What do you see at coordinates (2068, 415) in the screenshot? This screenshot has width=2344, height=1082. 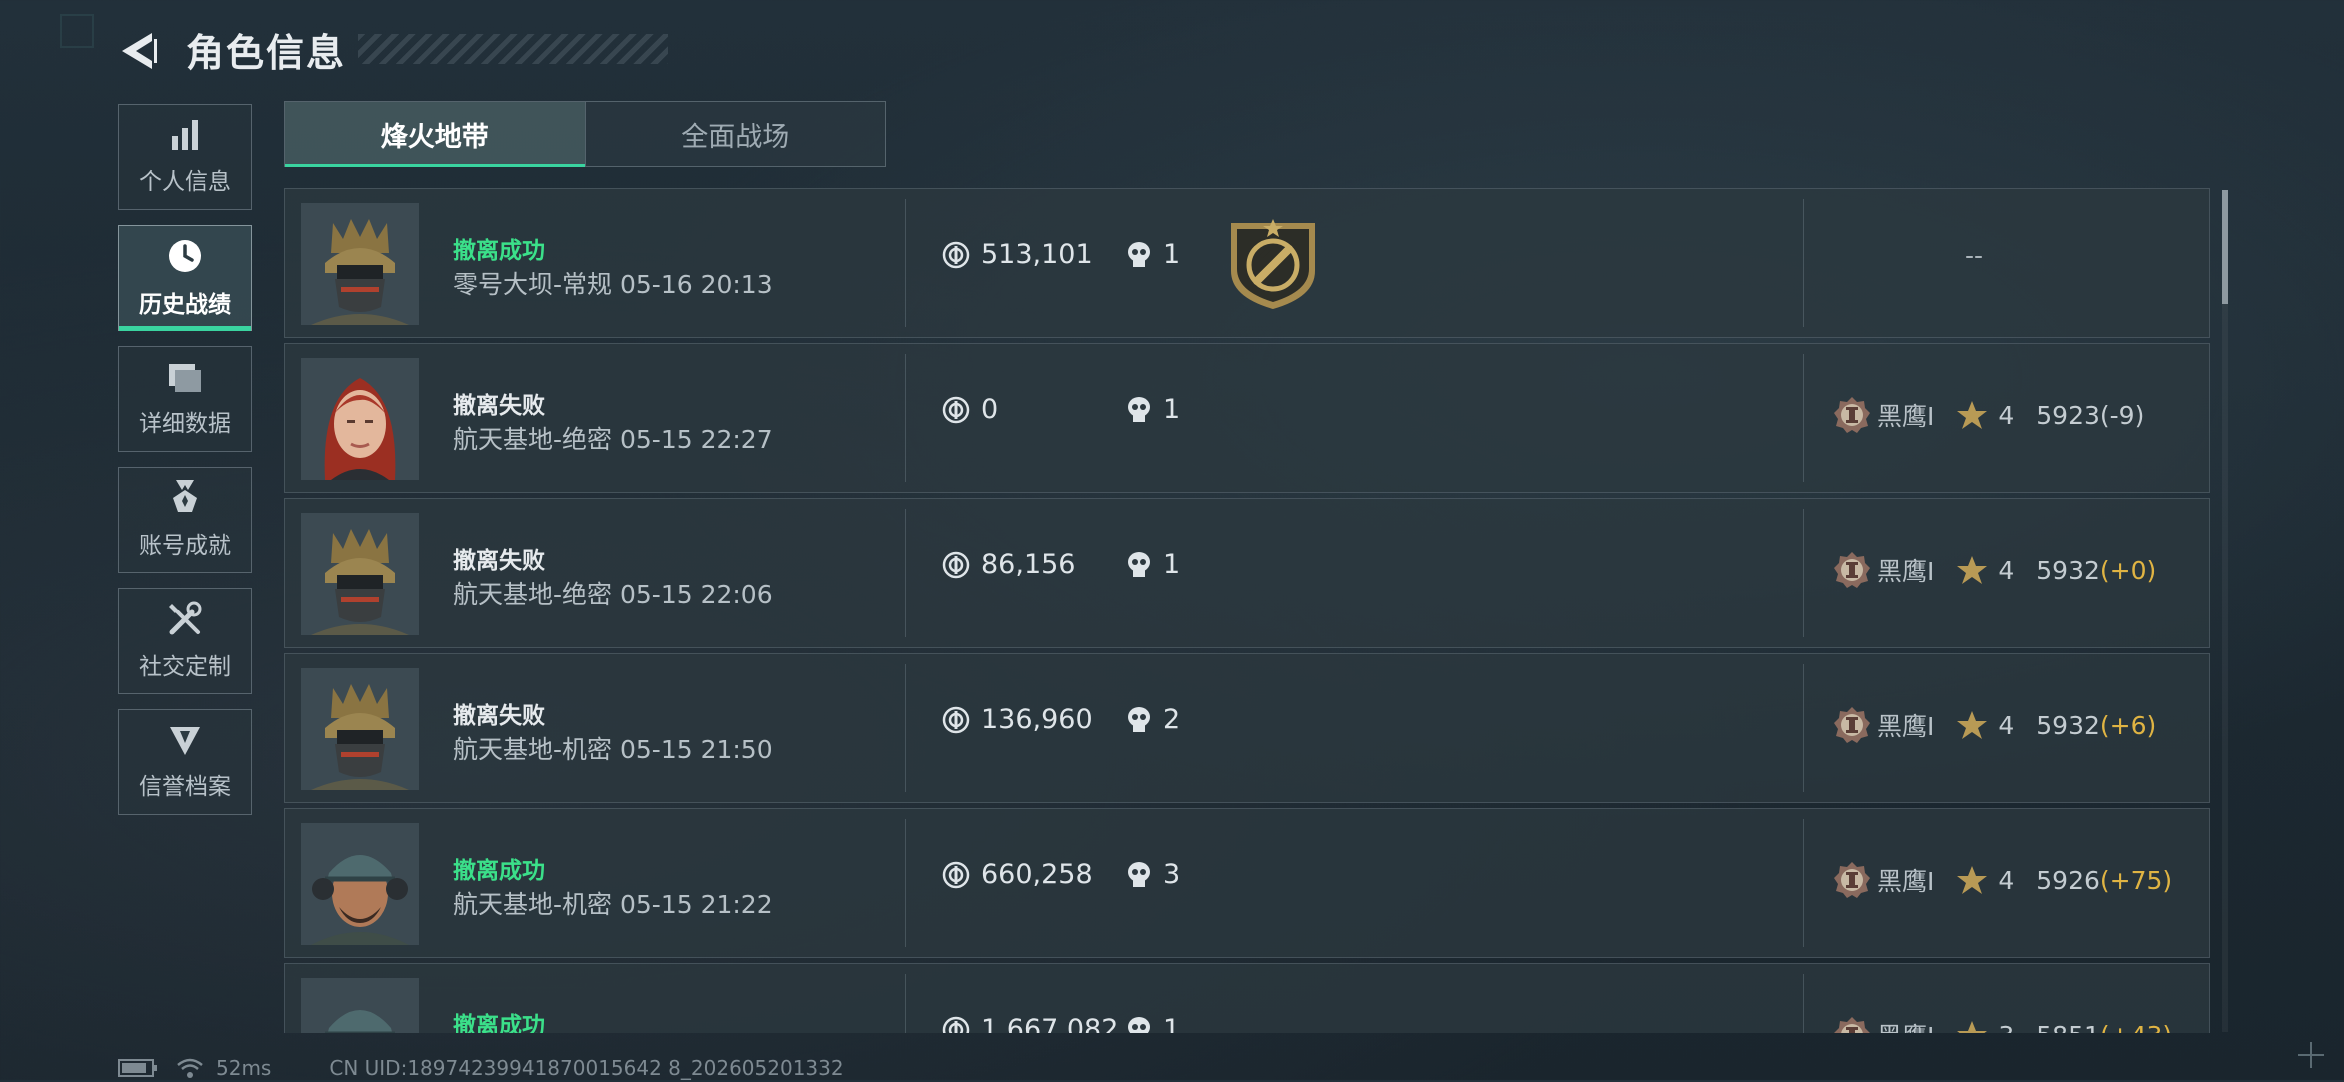 I see `rank-score: 5923` at bounding box center [2068, 415].